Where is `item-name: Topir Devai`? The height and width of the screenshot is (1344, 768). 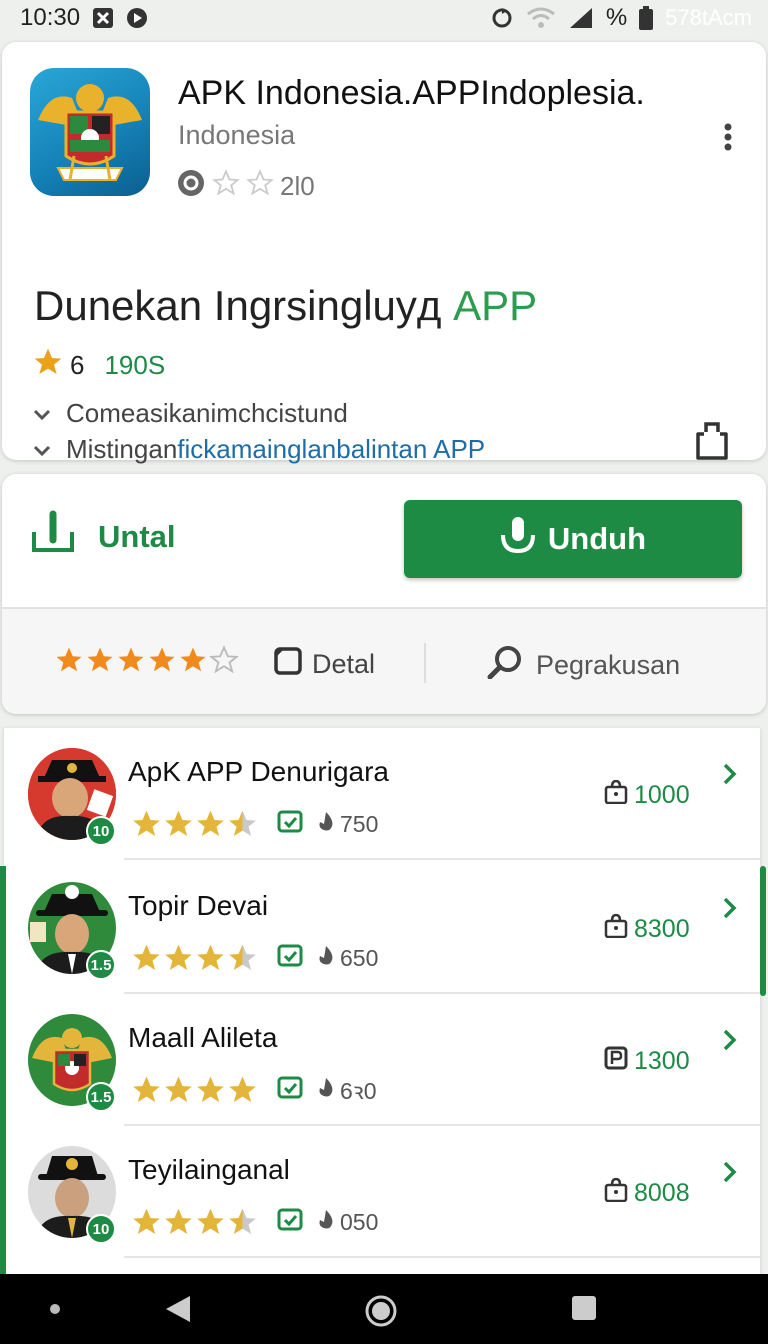 item-name: Topir Devai is located at coordinates (198, 905).